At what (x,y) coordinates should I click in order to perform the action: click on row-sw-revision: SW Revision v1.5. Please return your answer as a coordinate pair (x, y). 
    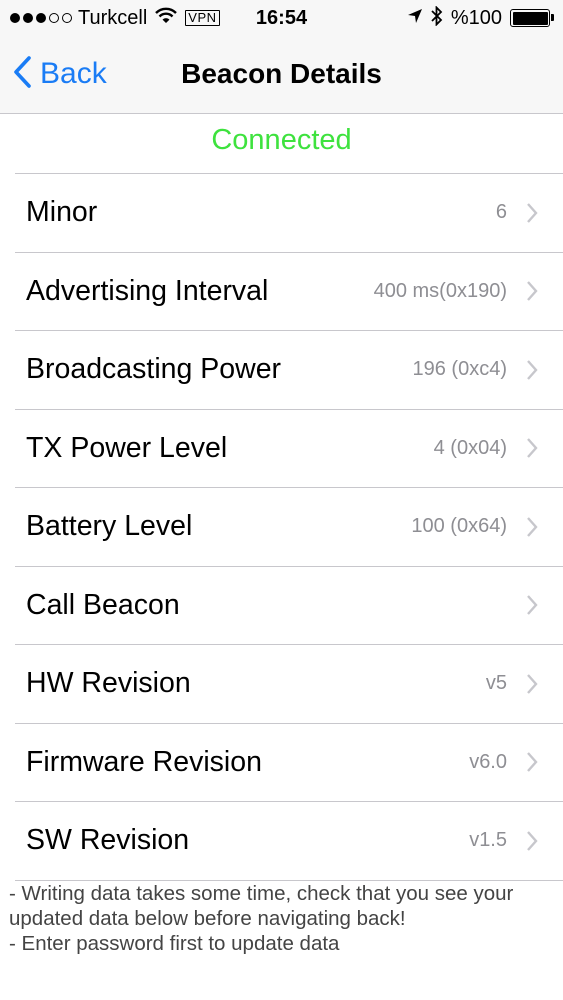
    Looking at the image, I should click on (281, 841).